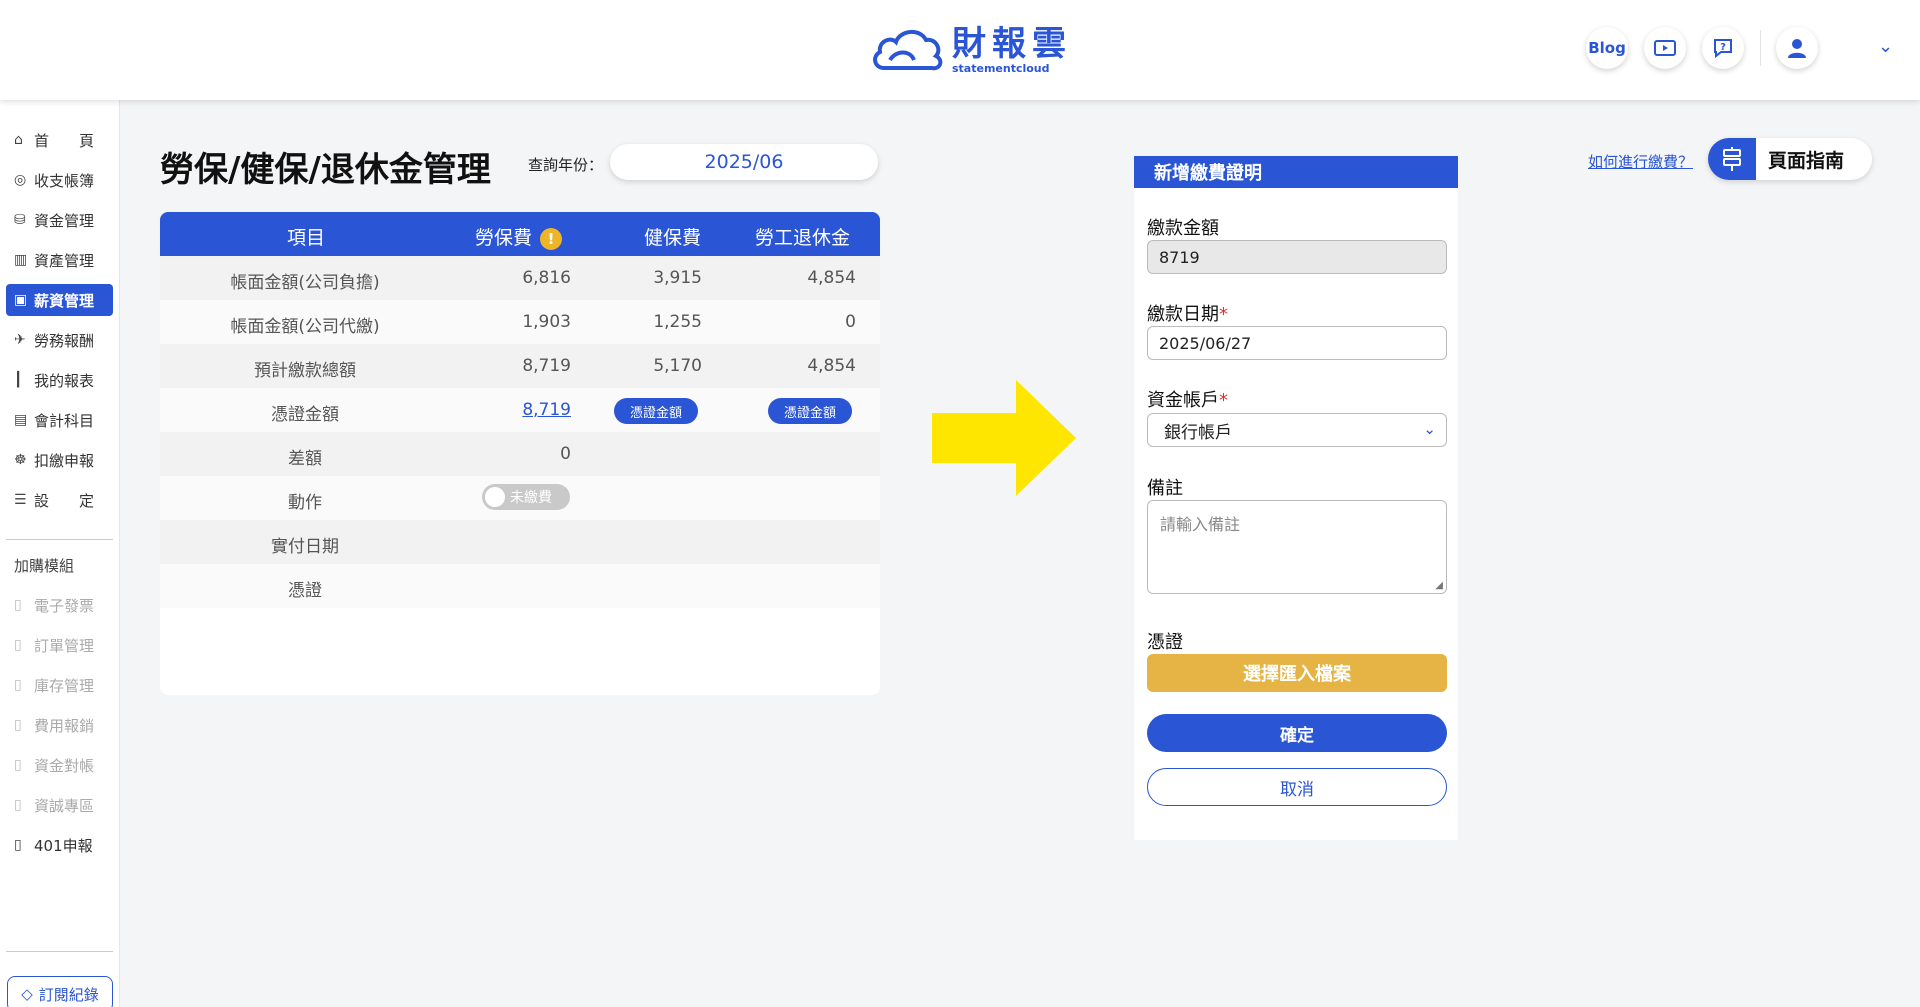 The width and height of the screenshot is (1920, 1007). I want to click on sidebar-item-einvoice: ▯ 電子發票, so click(59, 605).